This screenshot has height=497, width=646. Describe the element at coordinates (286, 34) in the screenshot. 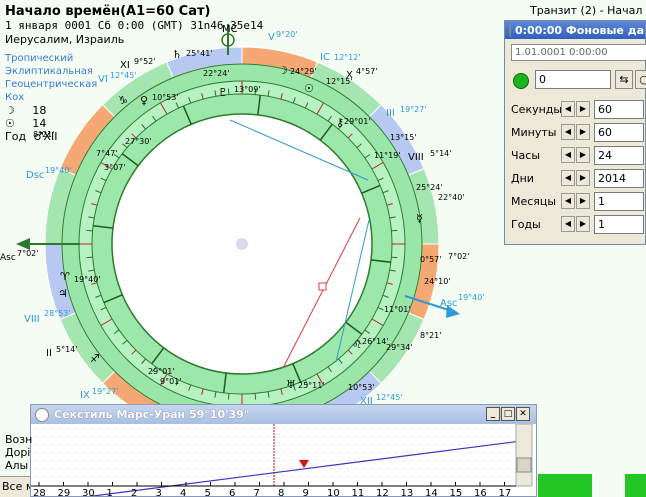

I see `house-v-deg: 9°20'` at that location.